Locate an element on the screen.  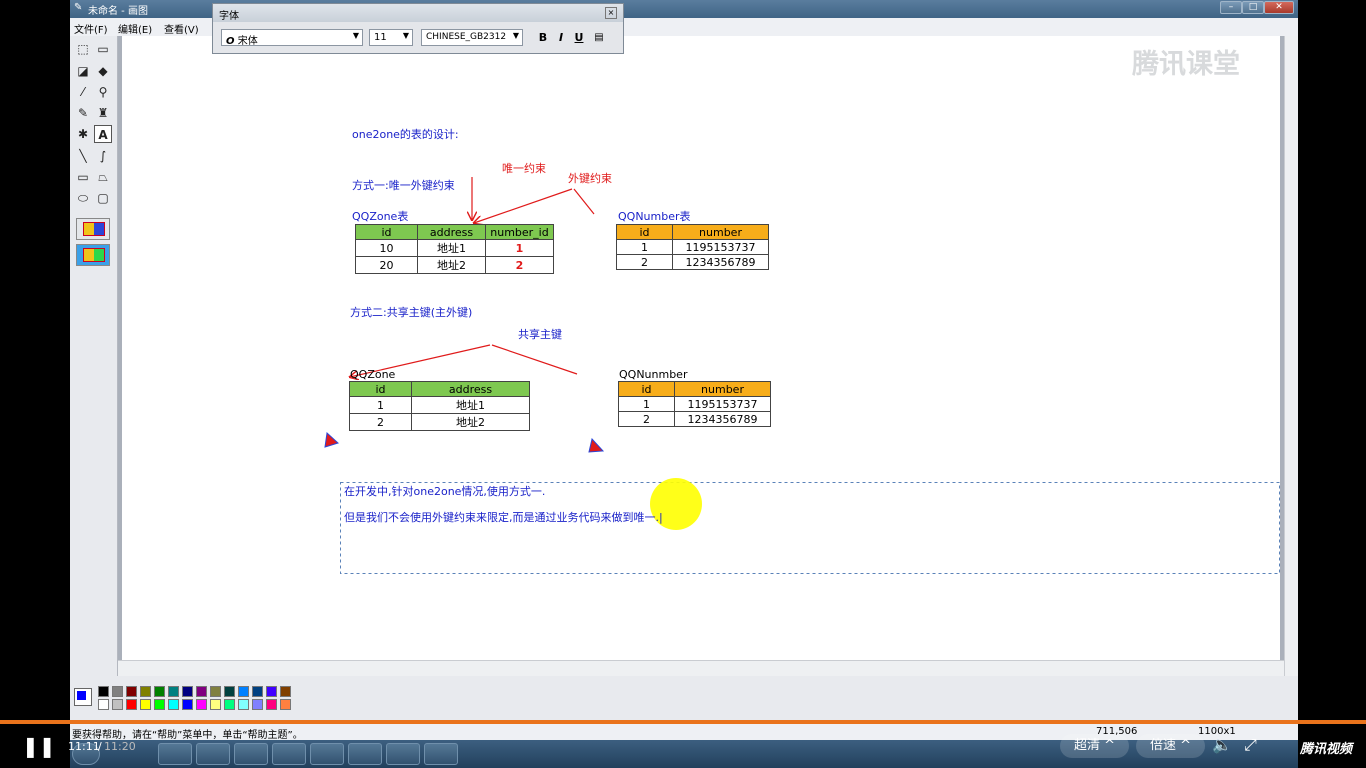
qqnumber-table-2: id number 1 1195153737 2 1234356789 is located at coordinates (694, 404).